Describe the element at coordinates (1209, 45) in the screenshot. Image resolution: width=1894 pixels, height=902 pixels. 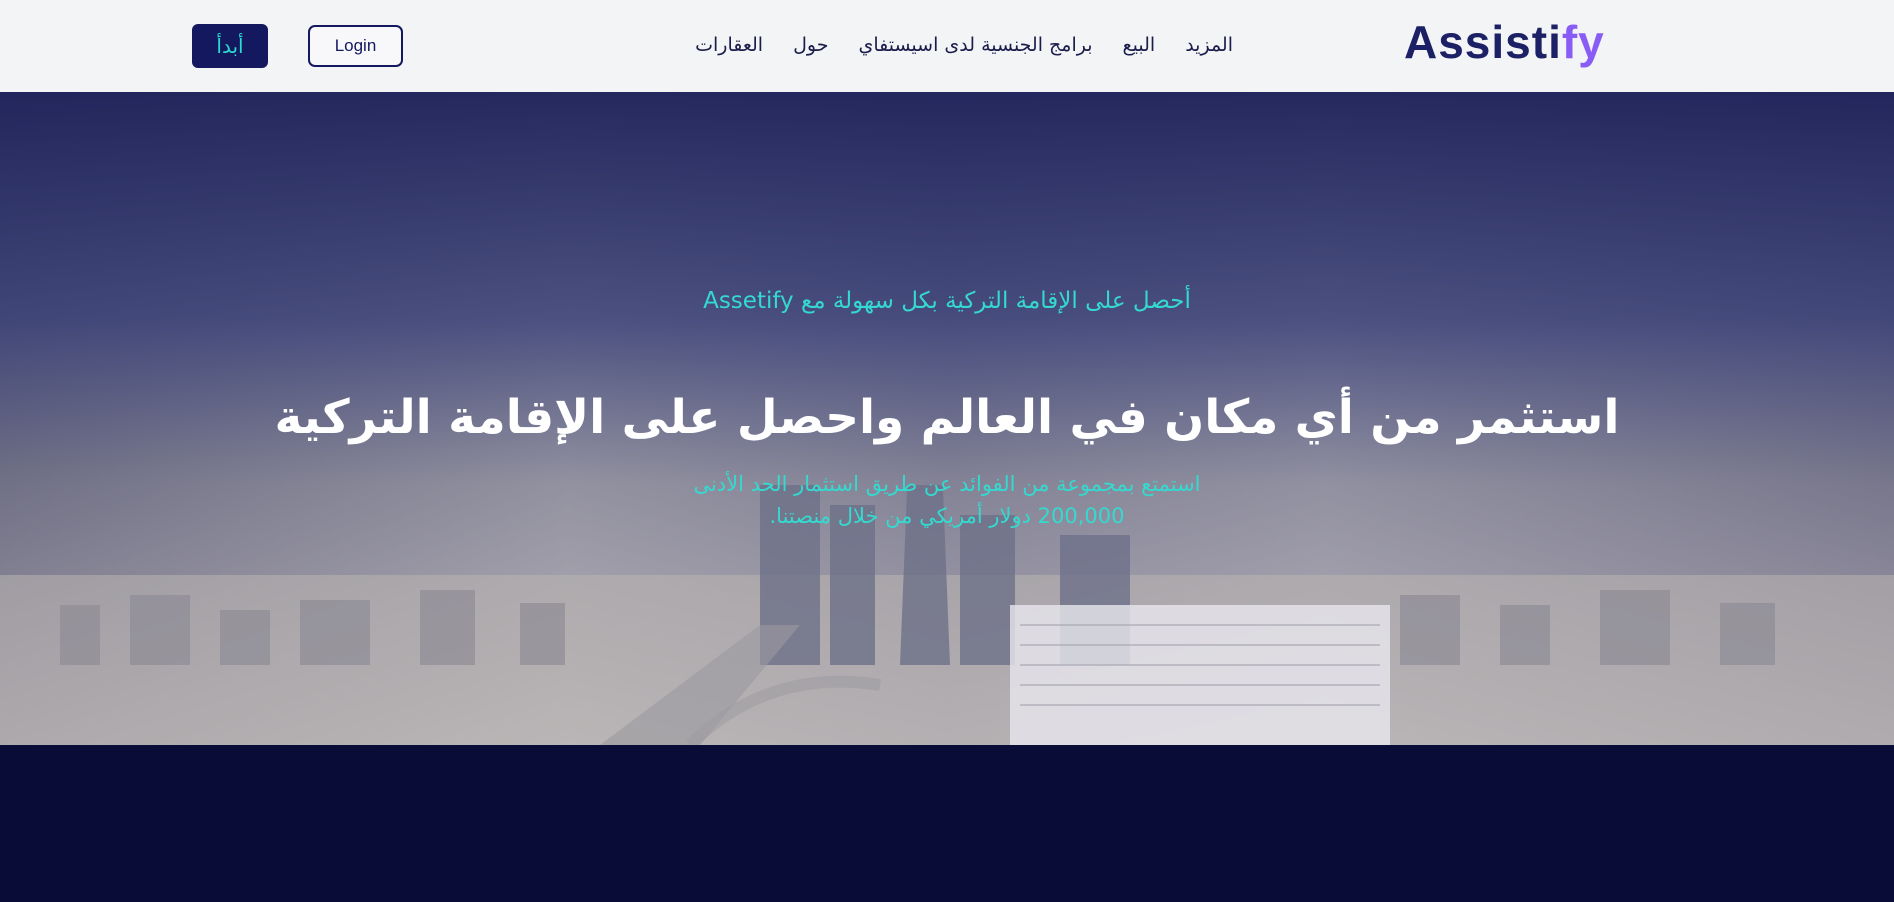
I see `nav-item-more: المزيد` at that location.